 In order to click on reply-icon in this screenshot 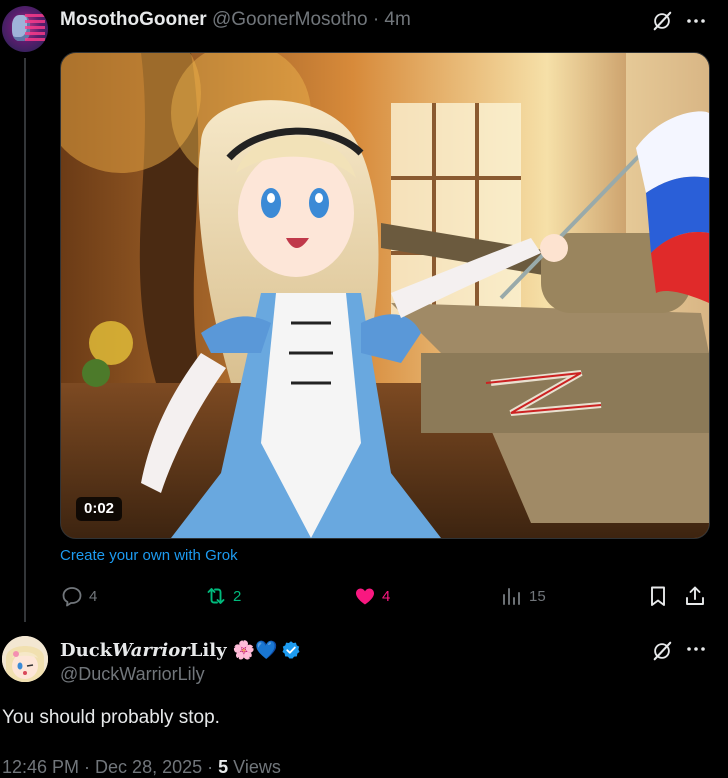, I will do `click(72, 597)`.